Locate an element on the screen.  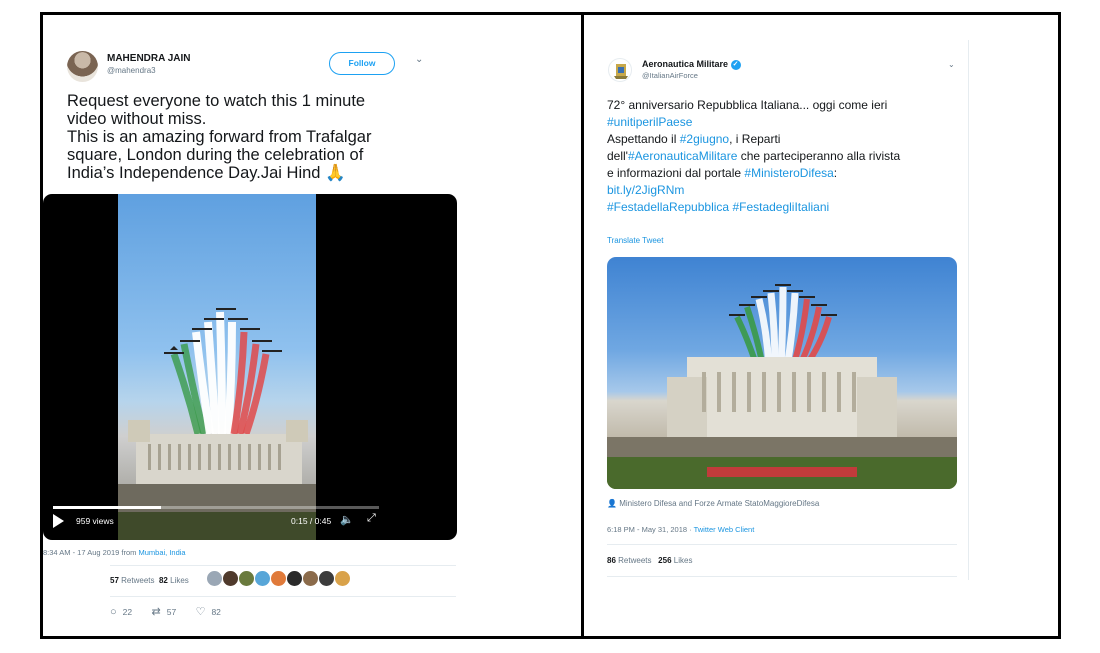
retweets-count: 57 is located at coordinates (114, 580).